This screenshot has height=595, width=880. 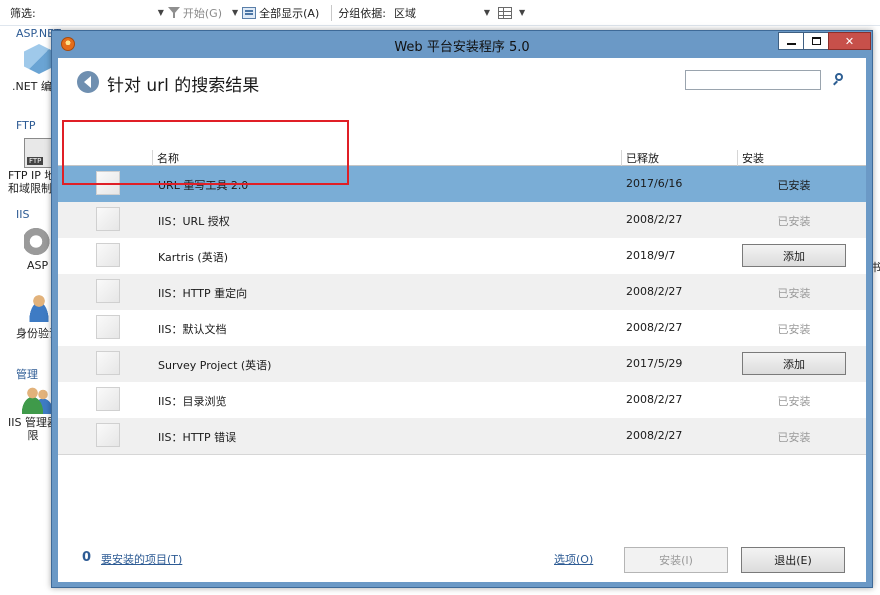 I want to click on table-bottom-border, so click(x=462, y=454).